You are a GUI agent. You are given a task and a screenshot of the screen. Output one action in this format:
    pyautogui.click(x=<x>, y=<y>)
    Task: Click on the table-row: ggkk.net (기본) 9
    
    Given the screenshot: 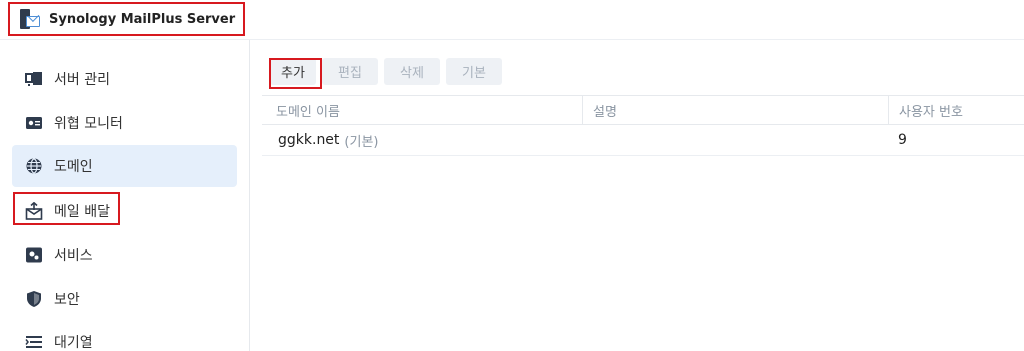 What is the action you would take?
    pyautogui.click(x=643, y=140)
    